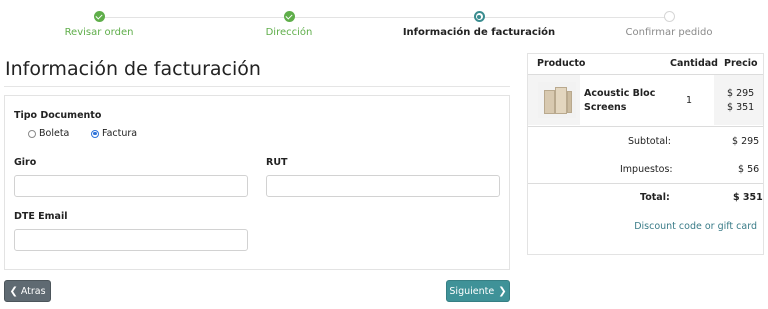 Image resolution: width=768 pixels, height=309 pixels. What do you see at coordinates (32, 133) in the screenshot?
I see `radio-unchecked-icon` at bounding box center [32, 133].